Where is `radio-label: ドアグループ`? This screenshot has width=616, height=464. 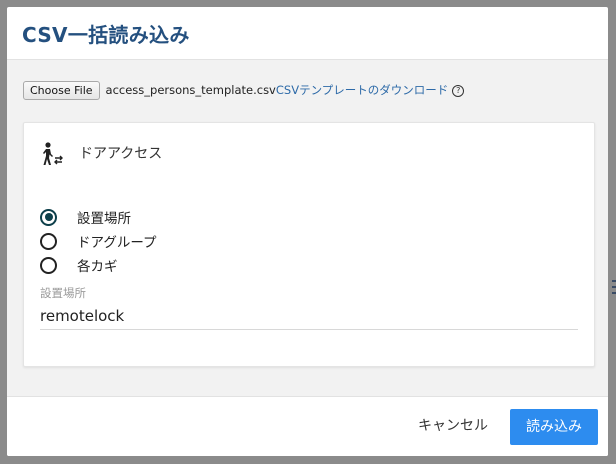 radio-label: ドアグループ is located at coordinates (117, 243).